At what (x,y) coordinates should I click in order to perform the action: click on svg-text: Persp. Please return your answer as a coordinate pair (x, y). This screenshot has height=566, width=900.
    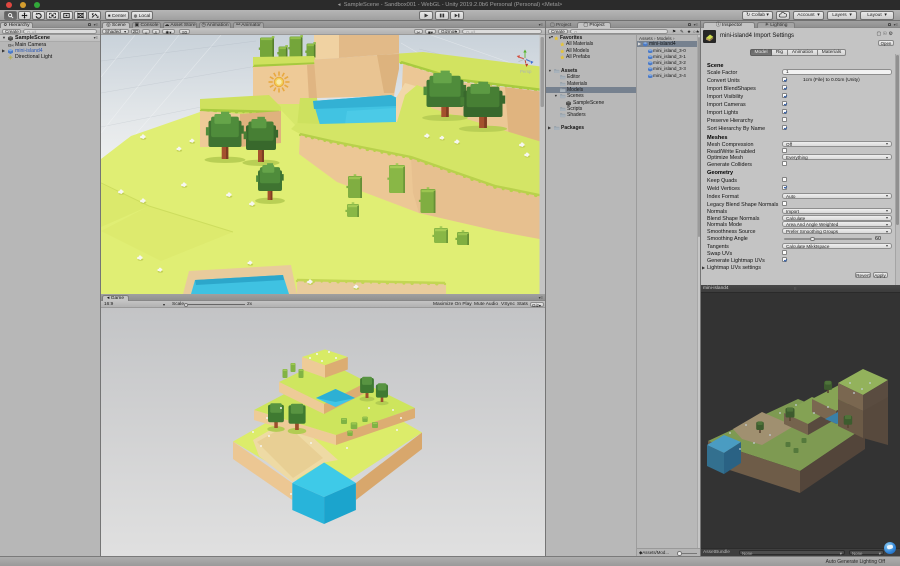
    Looking at the image, I should click on (526, 71).